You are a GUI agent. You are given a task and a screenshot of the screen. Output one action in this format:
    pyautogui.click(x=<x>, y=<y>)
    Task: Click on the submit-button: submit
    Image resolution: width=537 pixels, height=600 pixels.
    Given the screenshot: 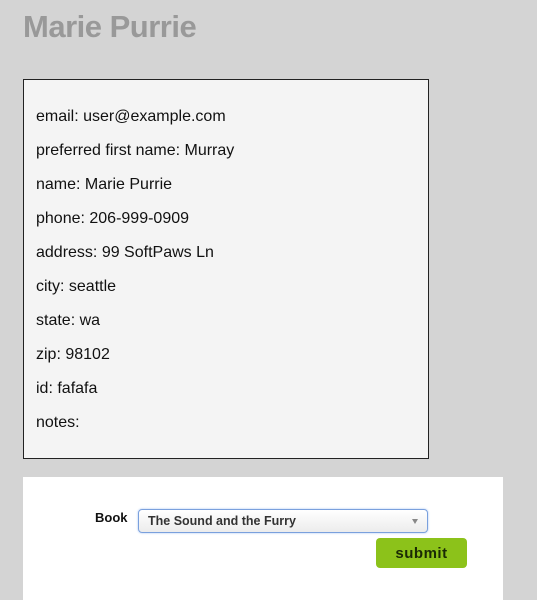 What is the action you would take?
    pyautogui.click(x=421, y=553)
    